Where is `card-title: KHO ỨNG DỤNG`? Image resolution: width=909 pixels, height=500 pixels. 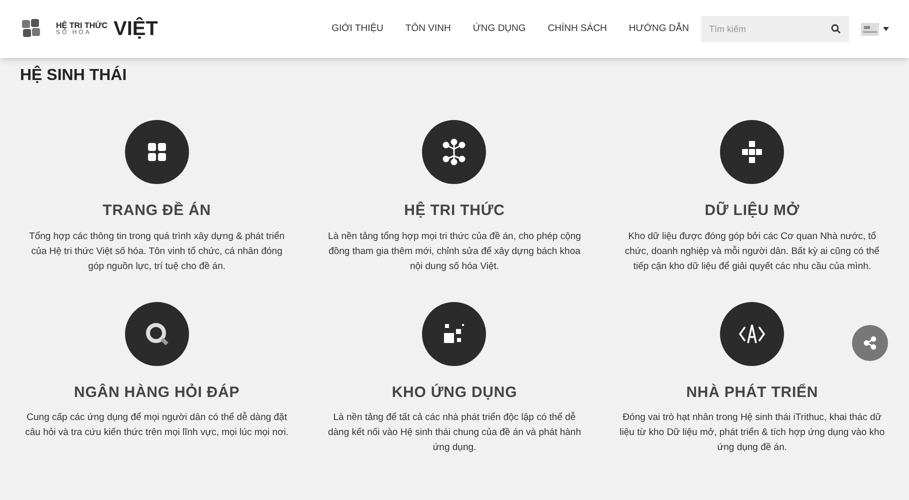
card-title: KHO ỨNG DỤNG is located at coordinates (455, 392).